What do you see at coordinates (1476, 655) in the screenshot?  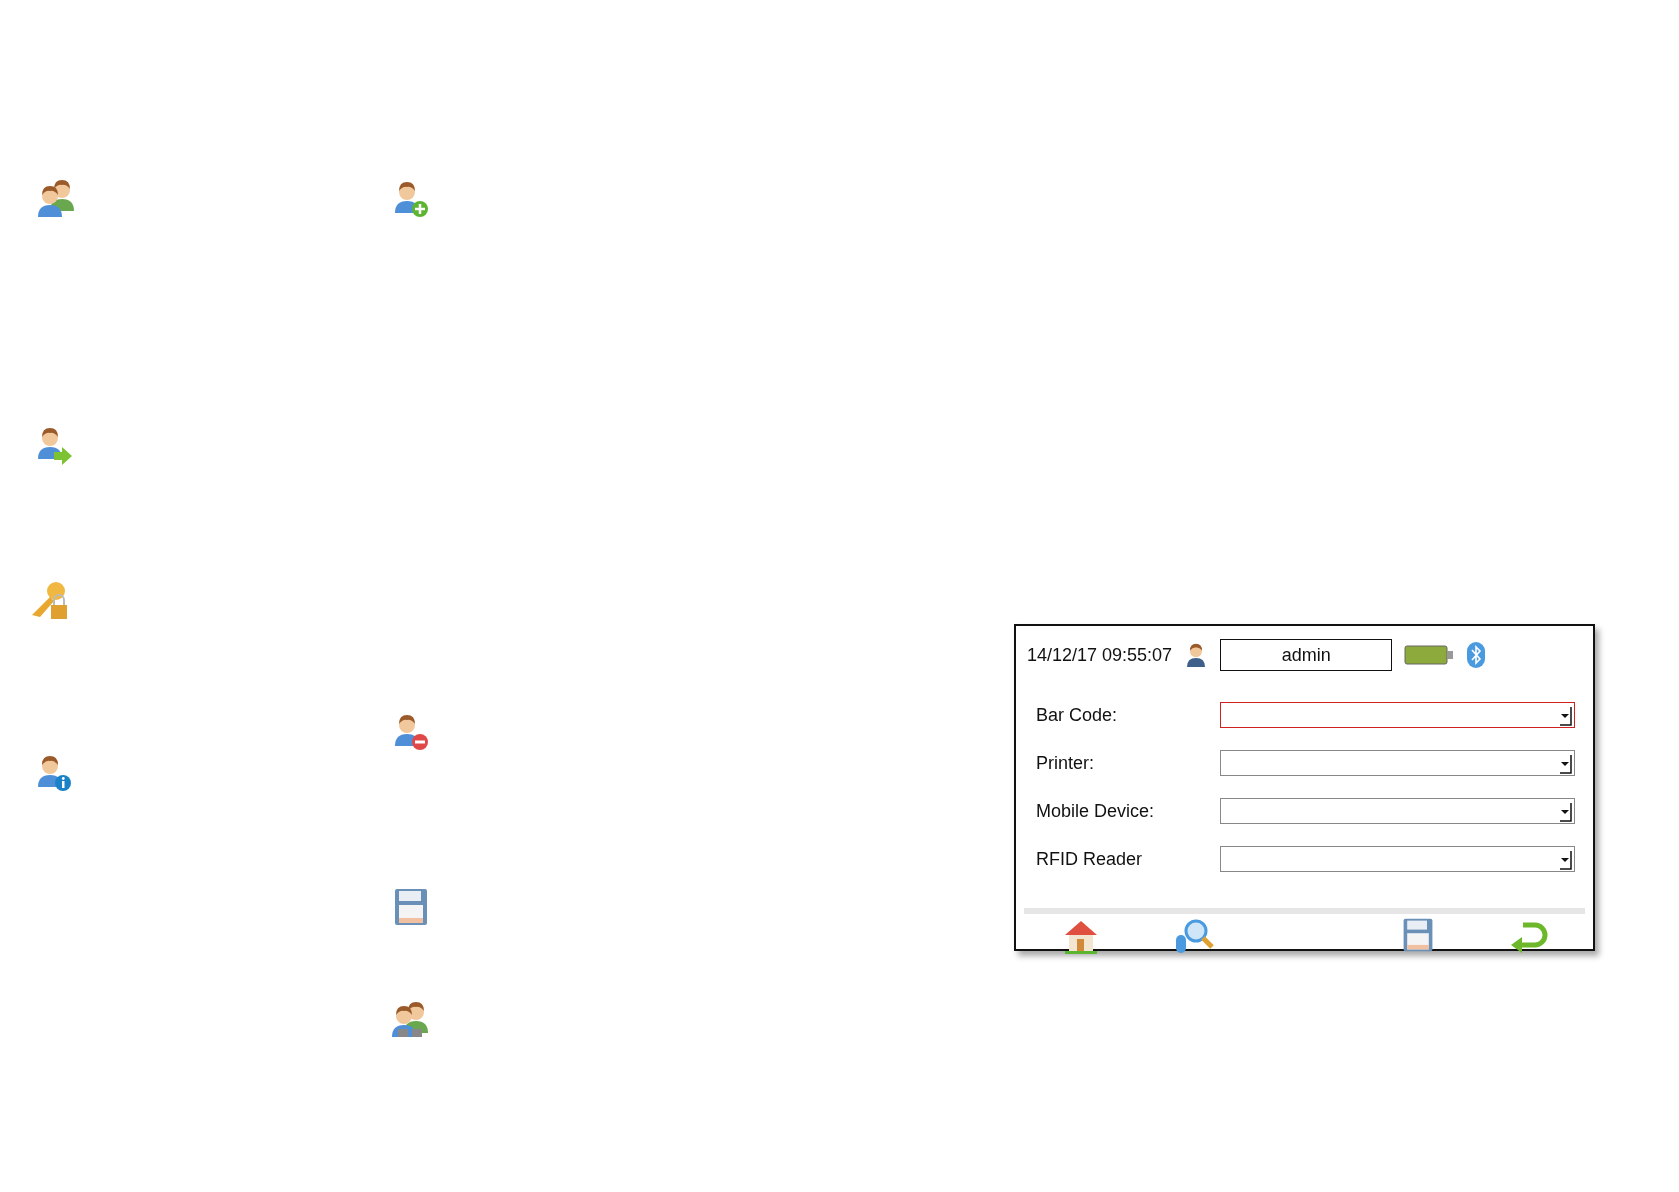 I see `bluetooth-icon` at bounding box center [1476, 655].